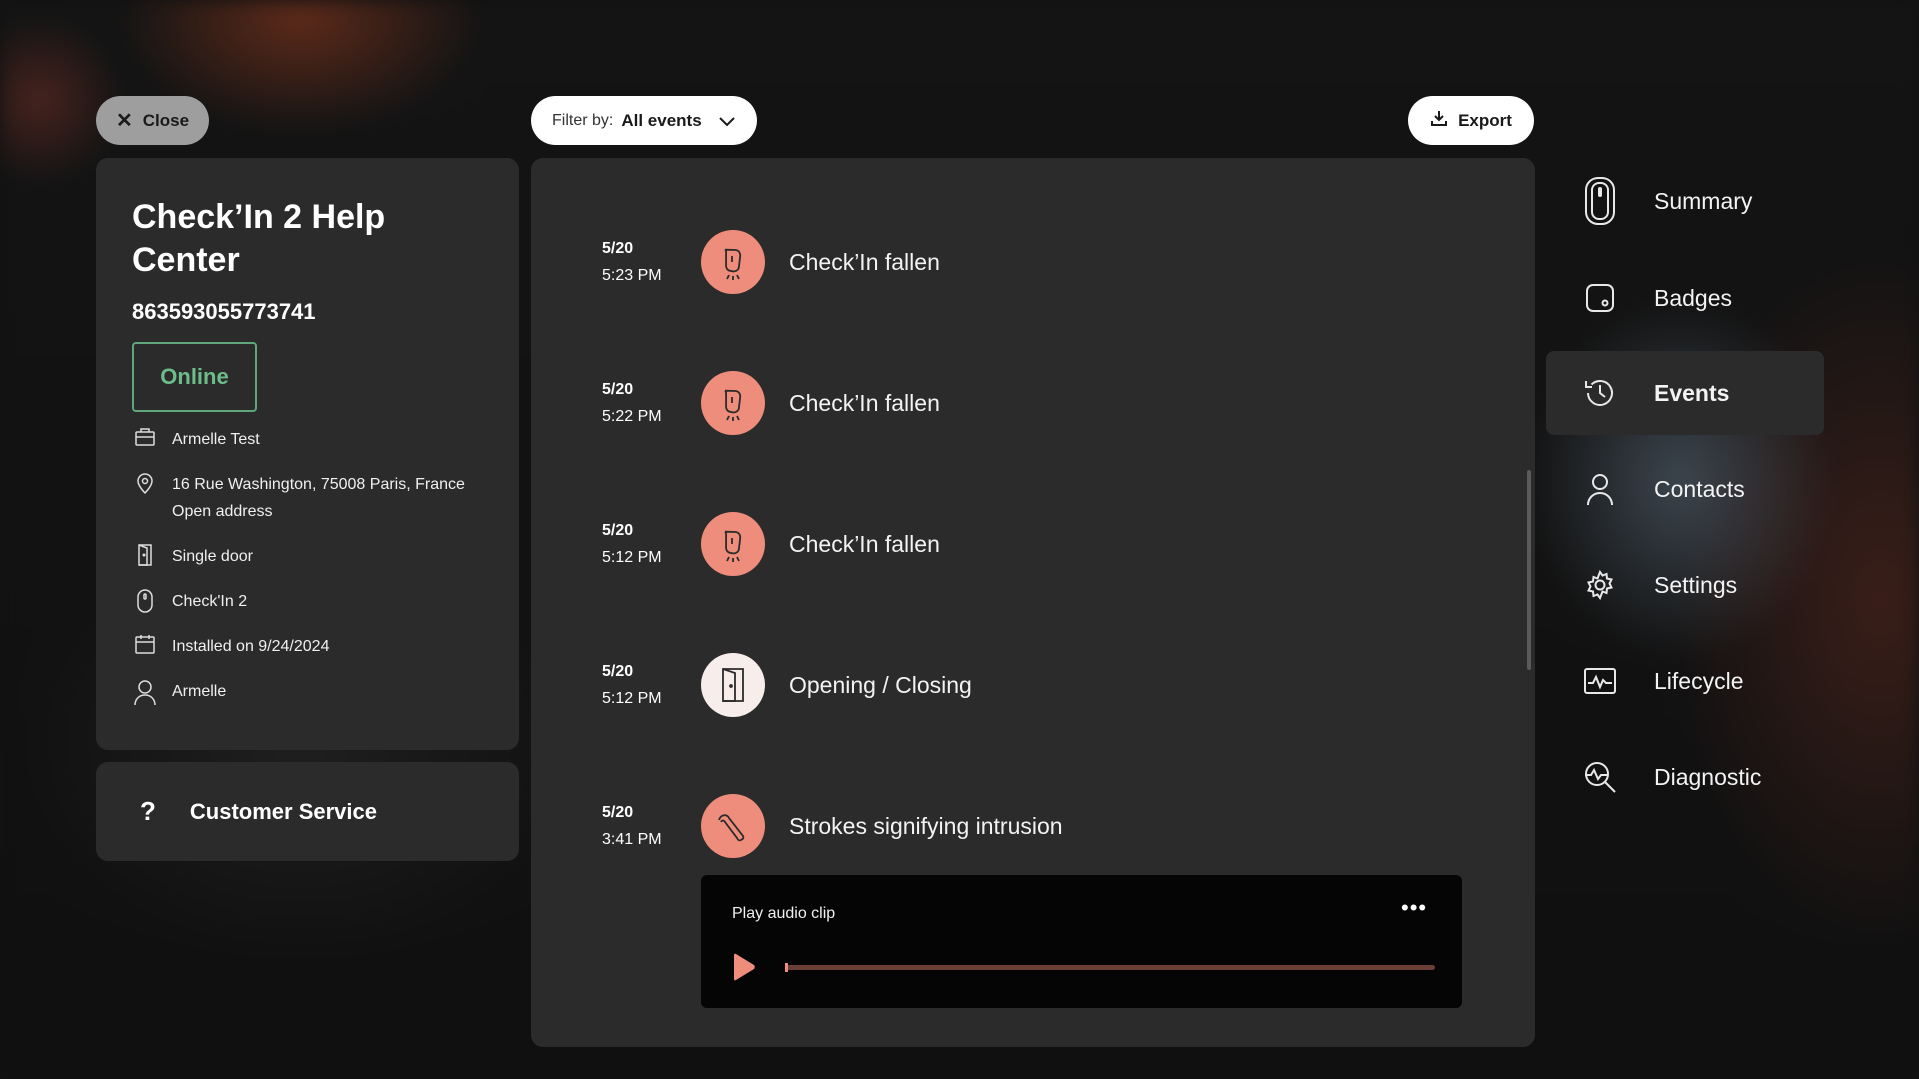 Image resolution: width=1919 pixels, height=1079 pixels. I want to click on nav-label: Summary, so click(1703, 200).